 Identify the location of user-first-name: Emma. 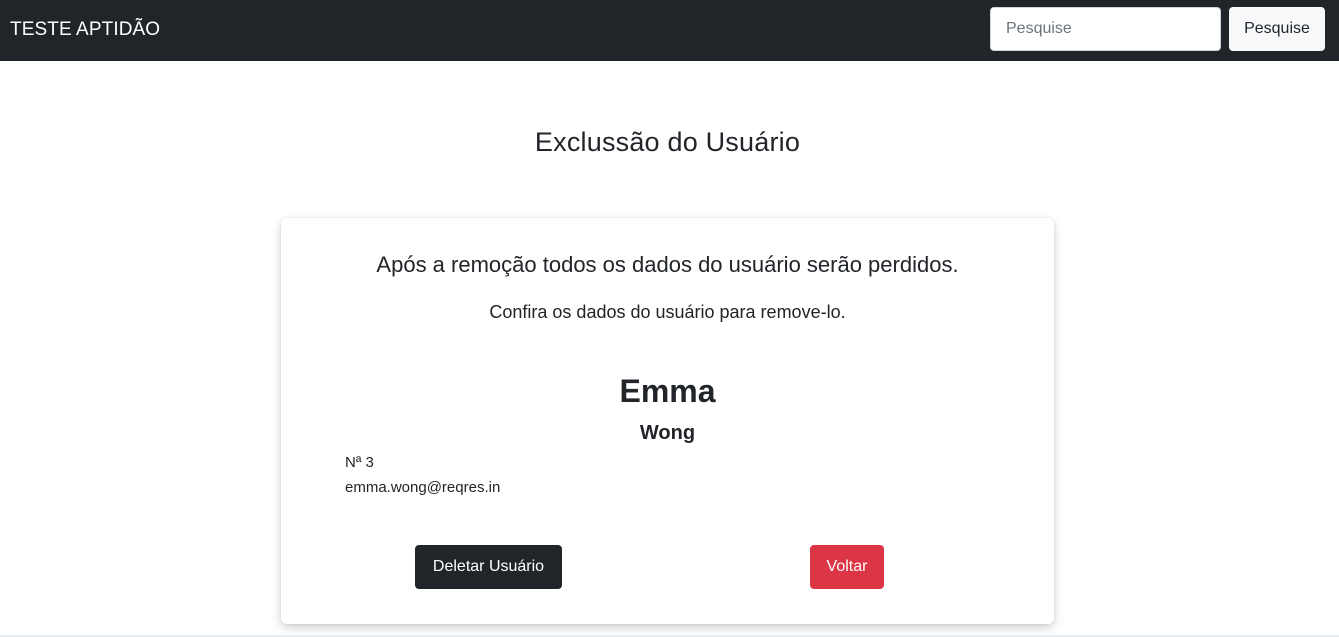
(667, 391).